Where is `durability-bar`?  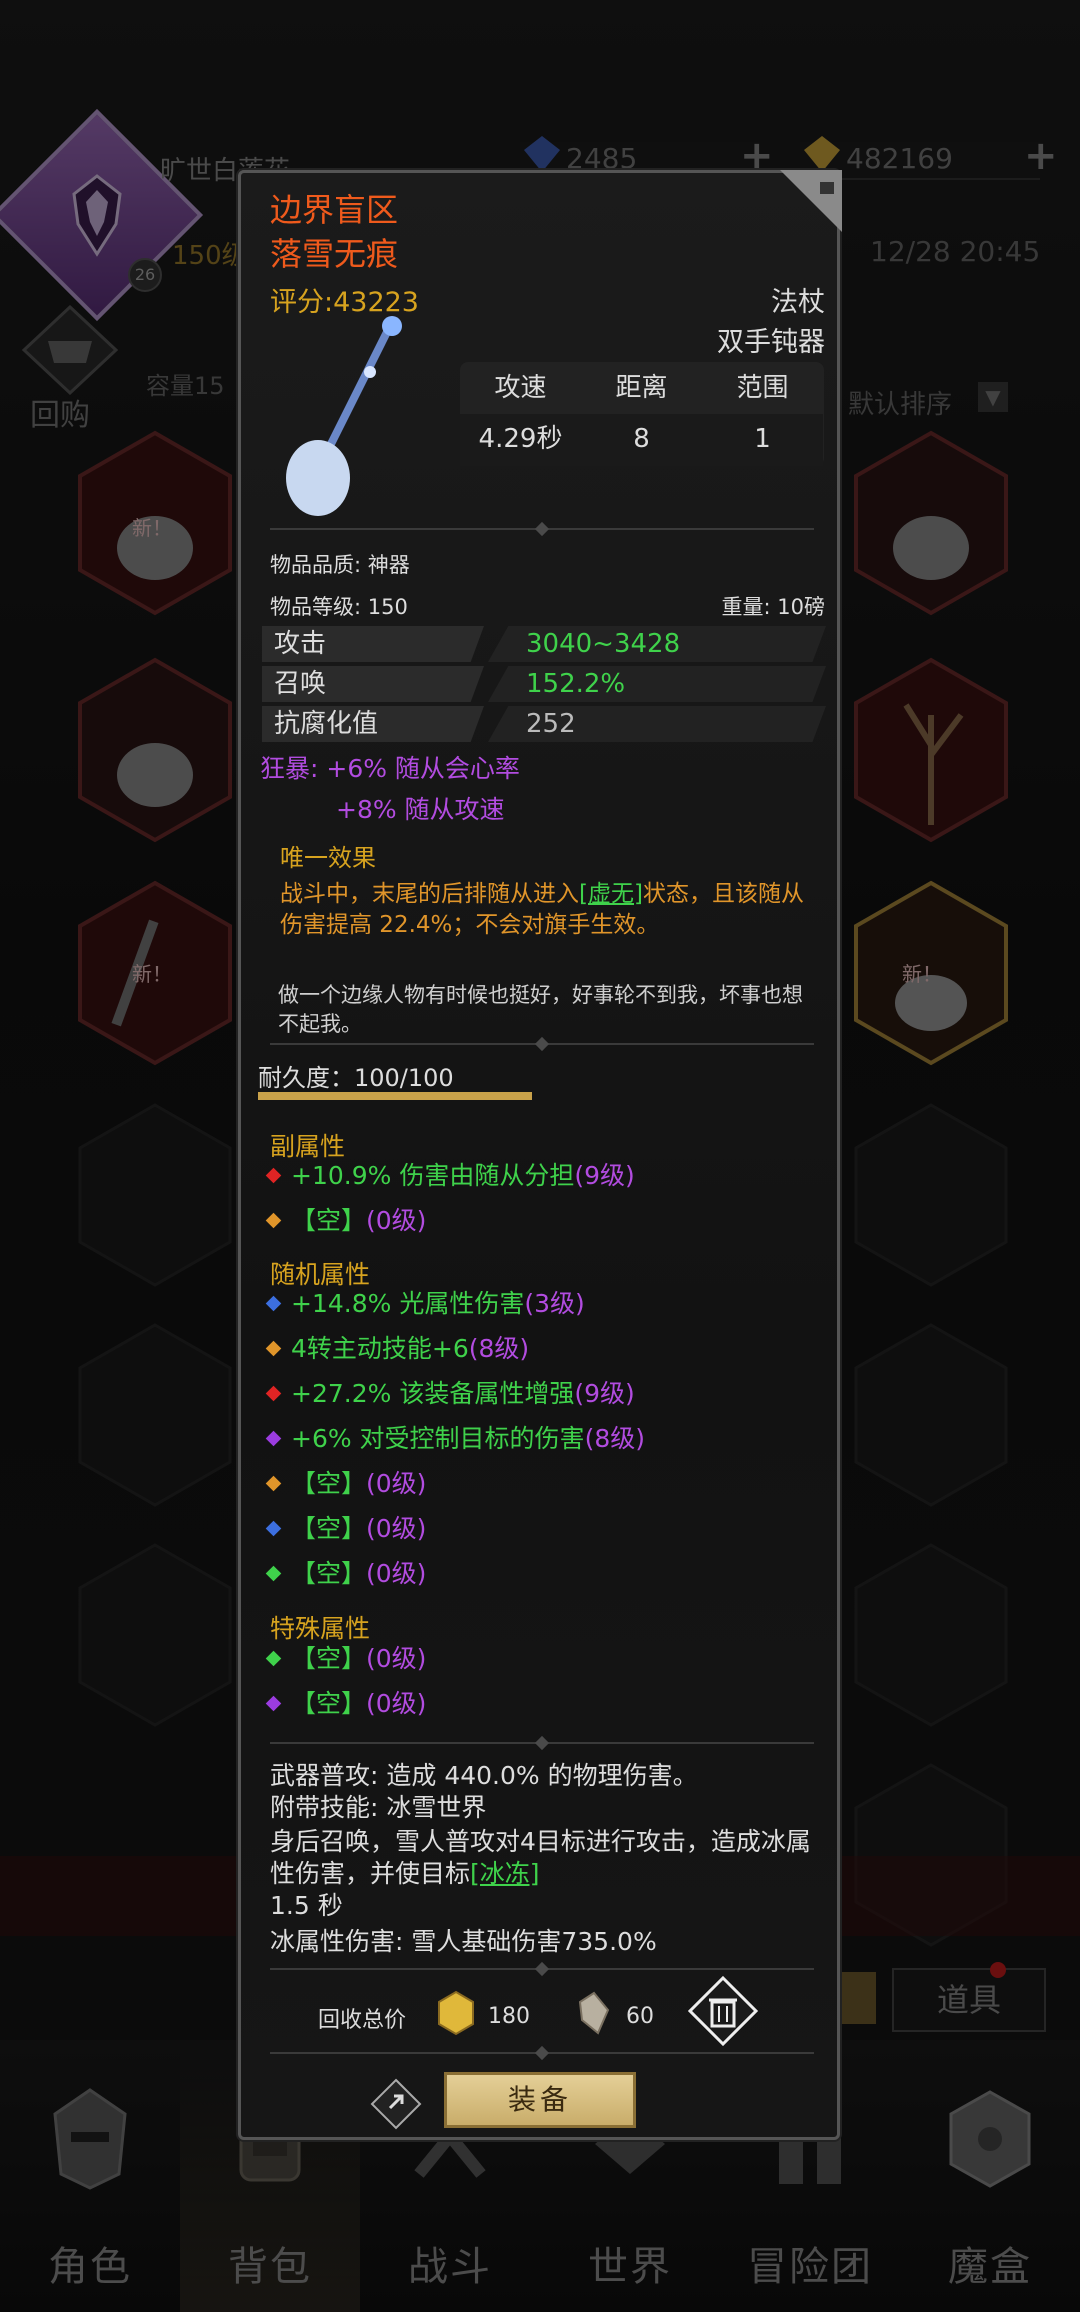
durability-bar is located at coordinates (395, 1096).